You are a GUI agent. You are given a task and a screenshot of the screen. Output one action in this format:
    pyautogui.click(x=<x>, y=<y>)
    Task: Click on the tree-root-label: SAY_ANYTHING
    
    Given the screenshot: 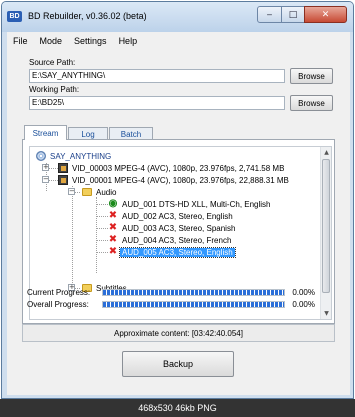 What is the action you would take?
    pyautogui.click(x=81, y=156)
    